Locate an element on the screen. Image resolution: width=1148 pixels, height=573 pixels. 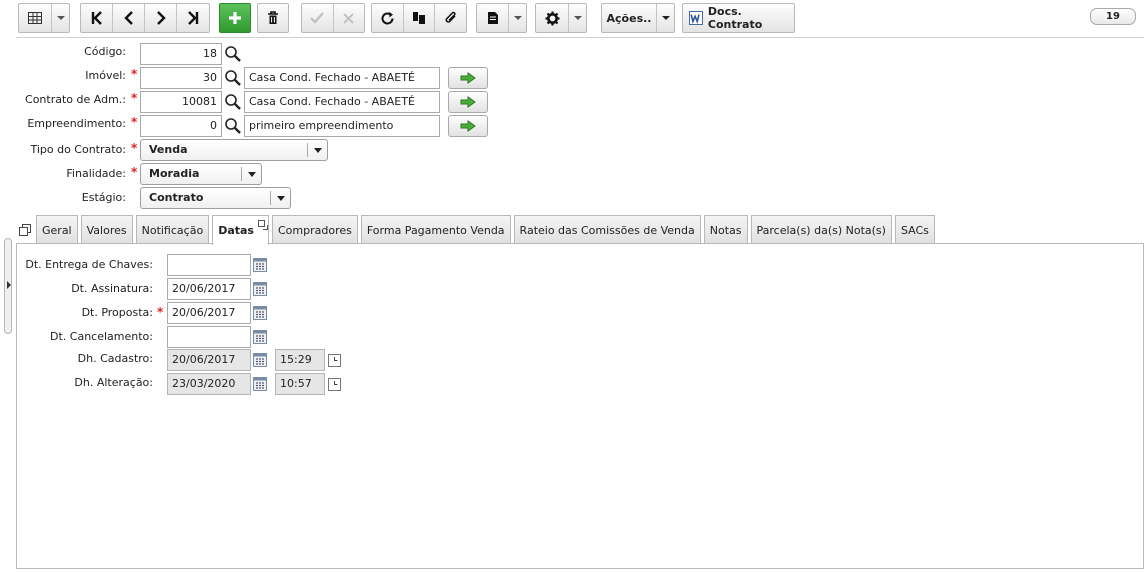
tab-label: Geral is located at coordinates (57, 230).